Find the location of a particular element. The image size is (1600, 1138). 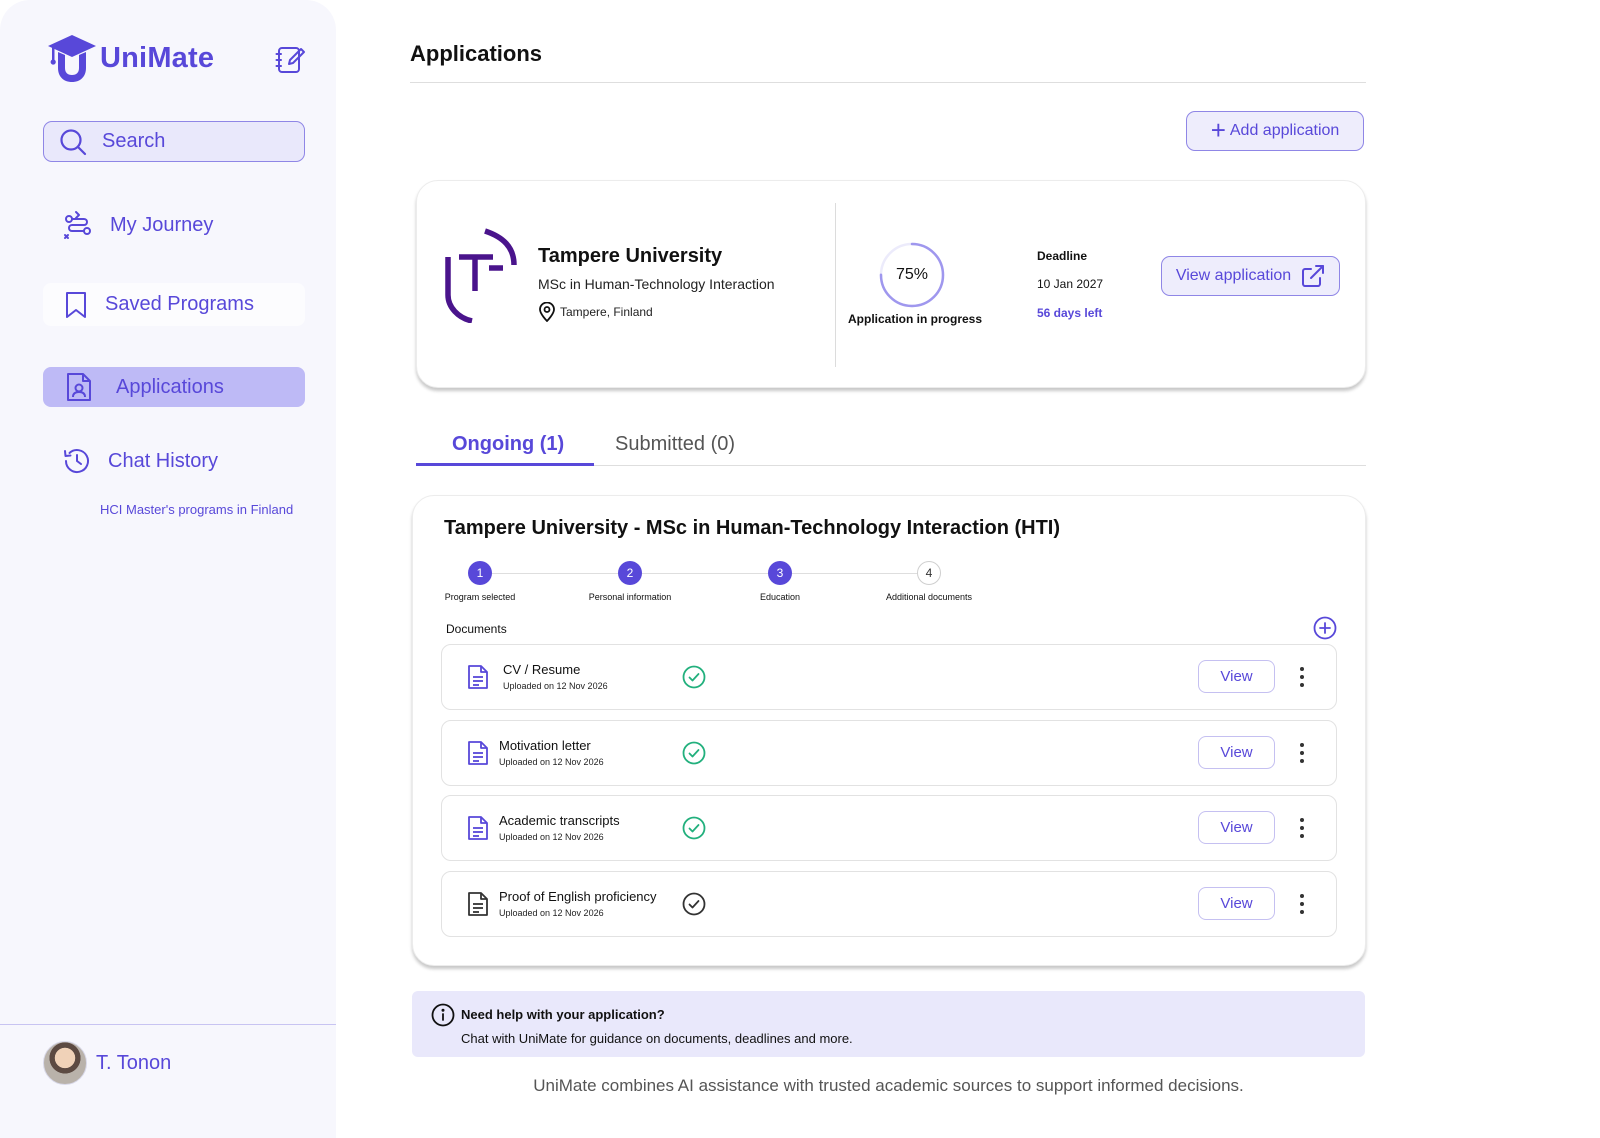

search-input: Search is located at coordinates (174, 141).